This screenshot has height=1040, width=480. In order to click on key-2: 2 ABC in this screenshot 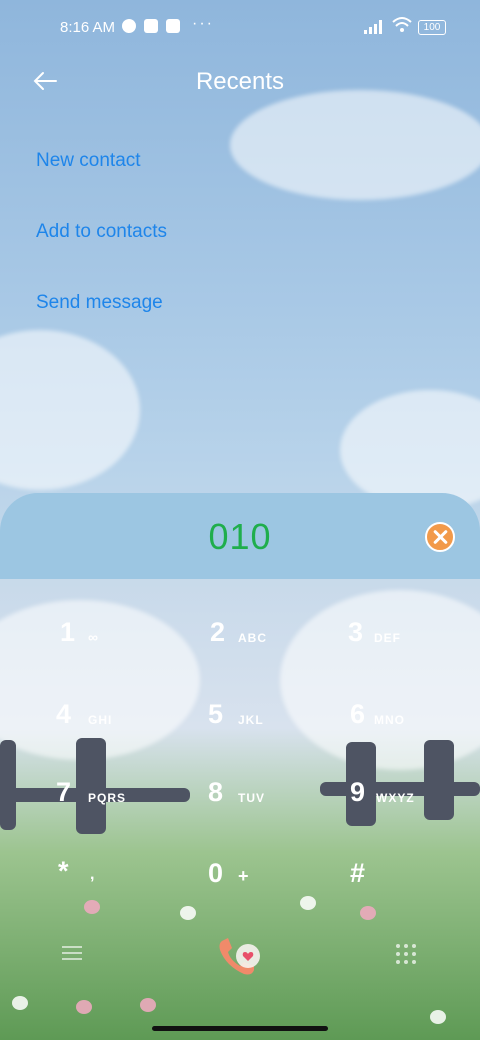, I will do `click(270, 645)`.